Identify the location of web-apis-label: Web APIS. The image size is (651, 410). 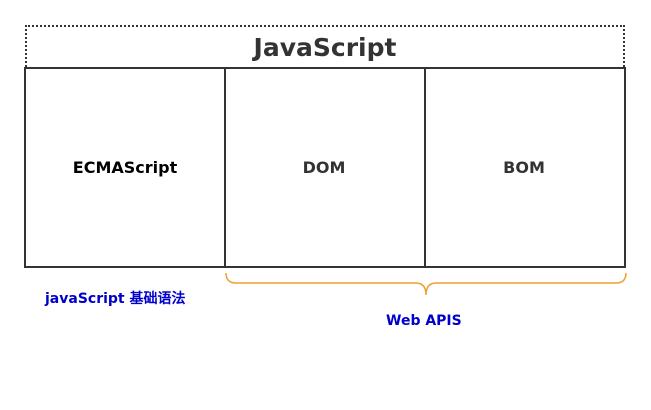
(424, 321).